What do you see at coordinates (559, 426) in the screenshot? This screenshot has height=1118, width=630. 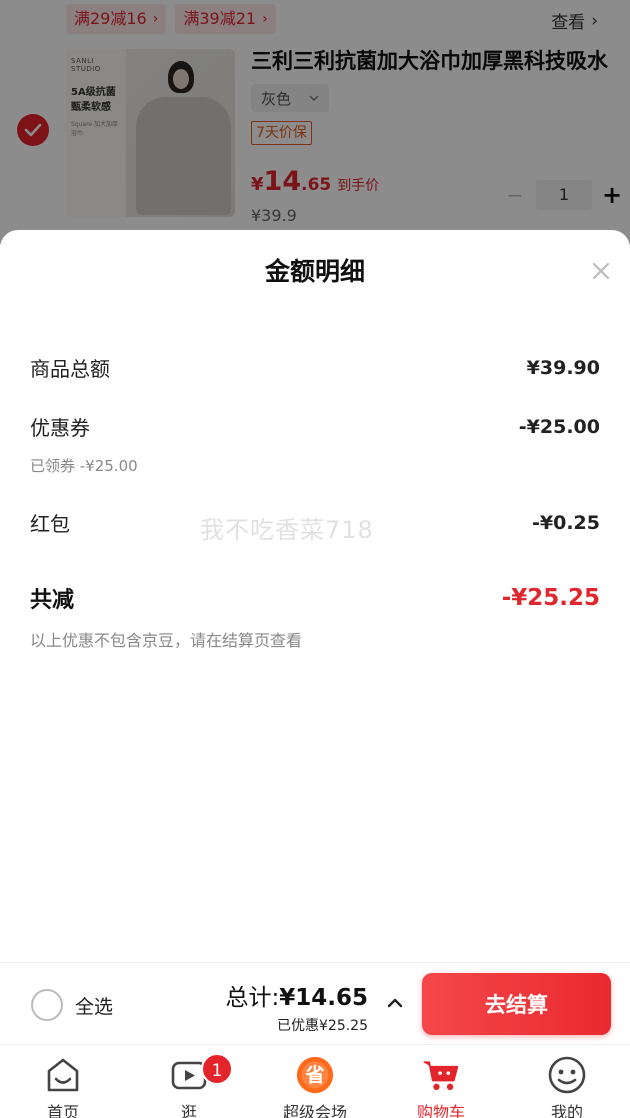 I see `coupon-value: -¥25.00` at bounding box center [559, 426].